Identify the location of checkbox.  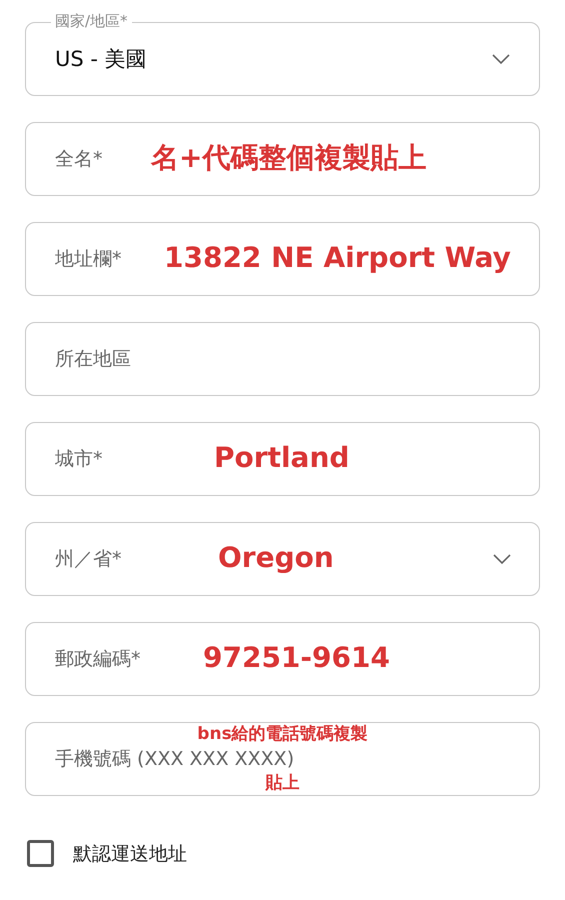
(40, 853).